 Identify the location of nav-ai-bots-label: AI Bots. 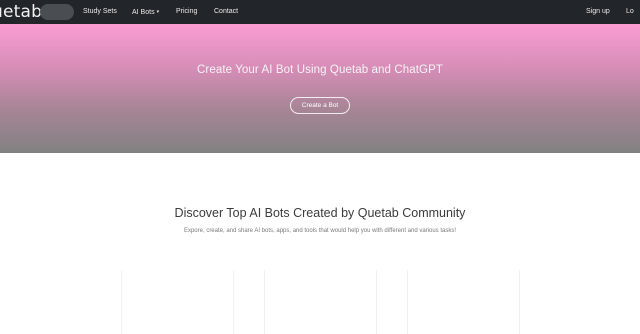
(143, 12).